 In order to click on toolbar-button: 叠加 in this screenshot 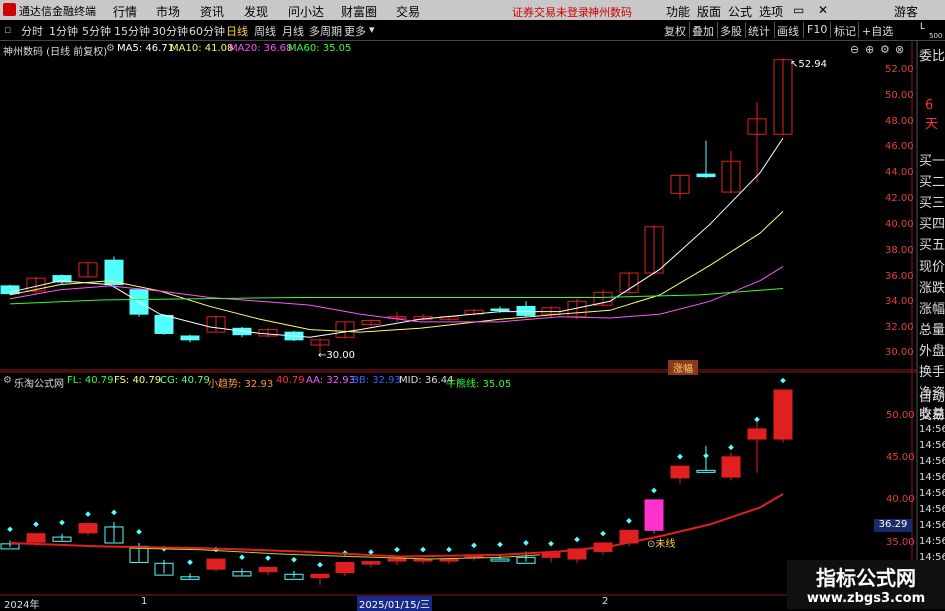, I will do `click(703, 31)`.